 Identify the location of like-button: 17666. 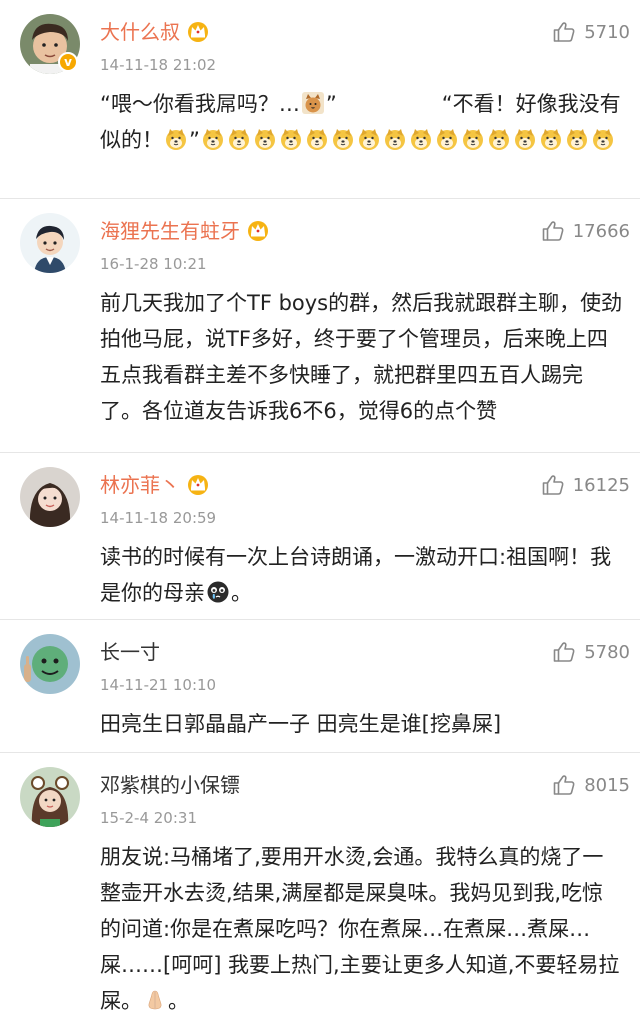
(585, 231).